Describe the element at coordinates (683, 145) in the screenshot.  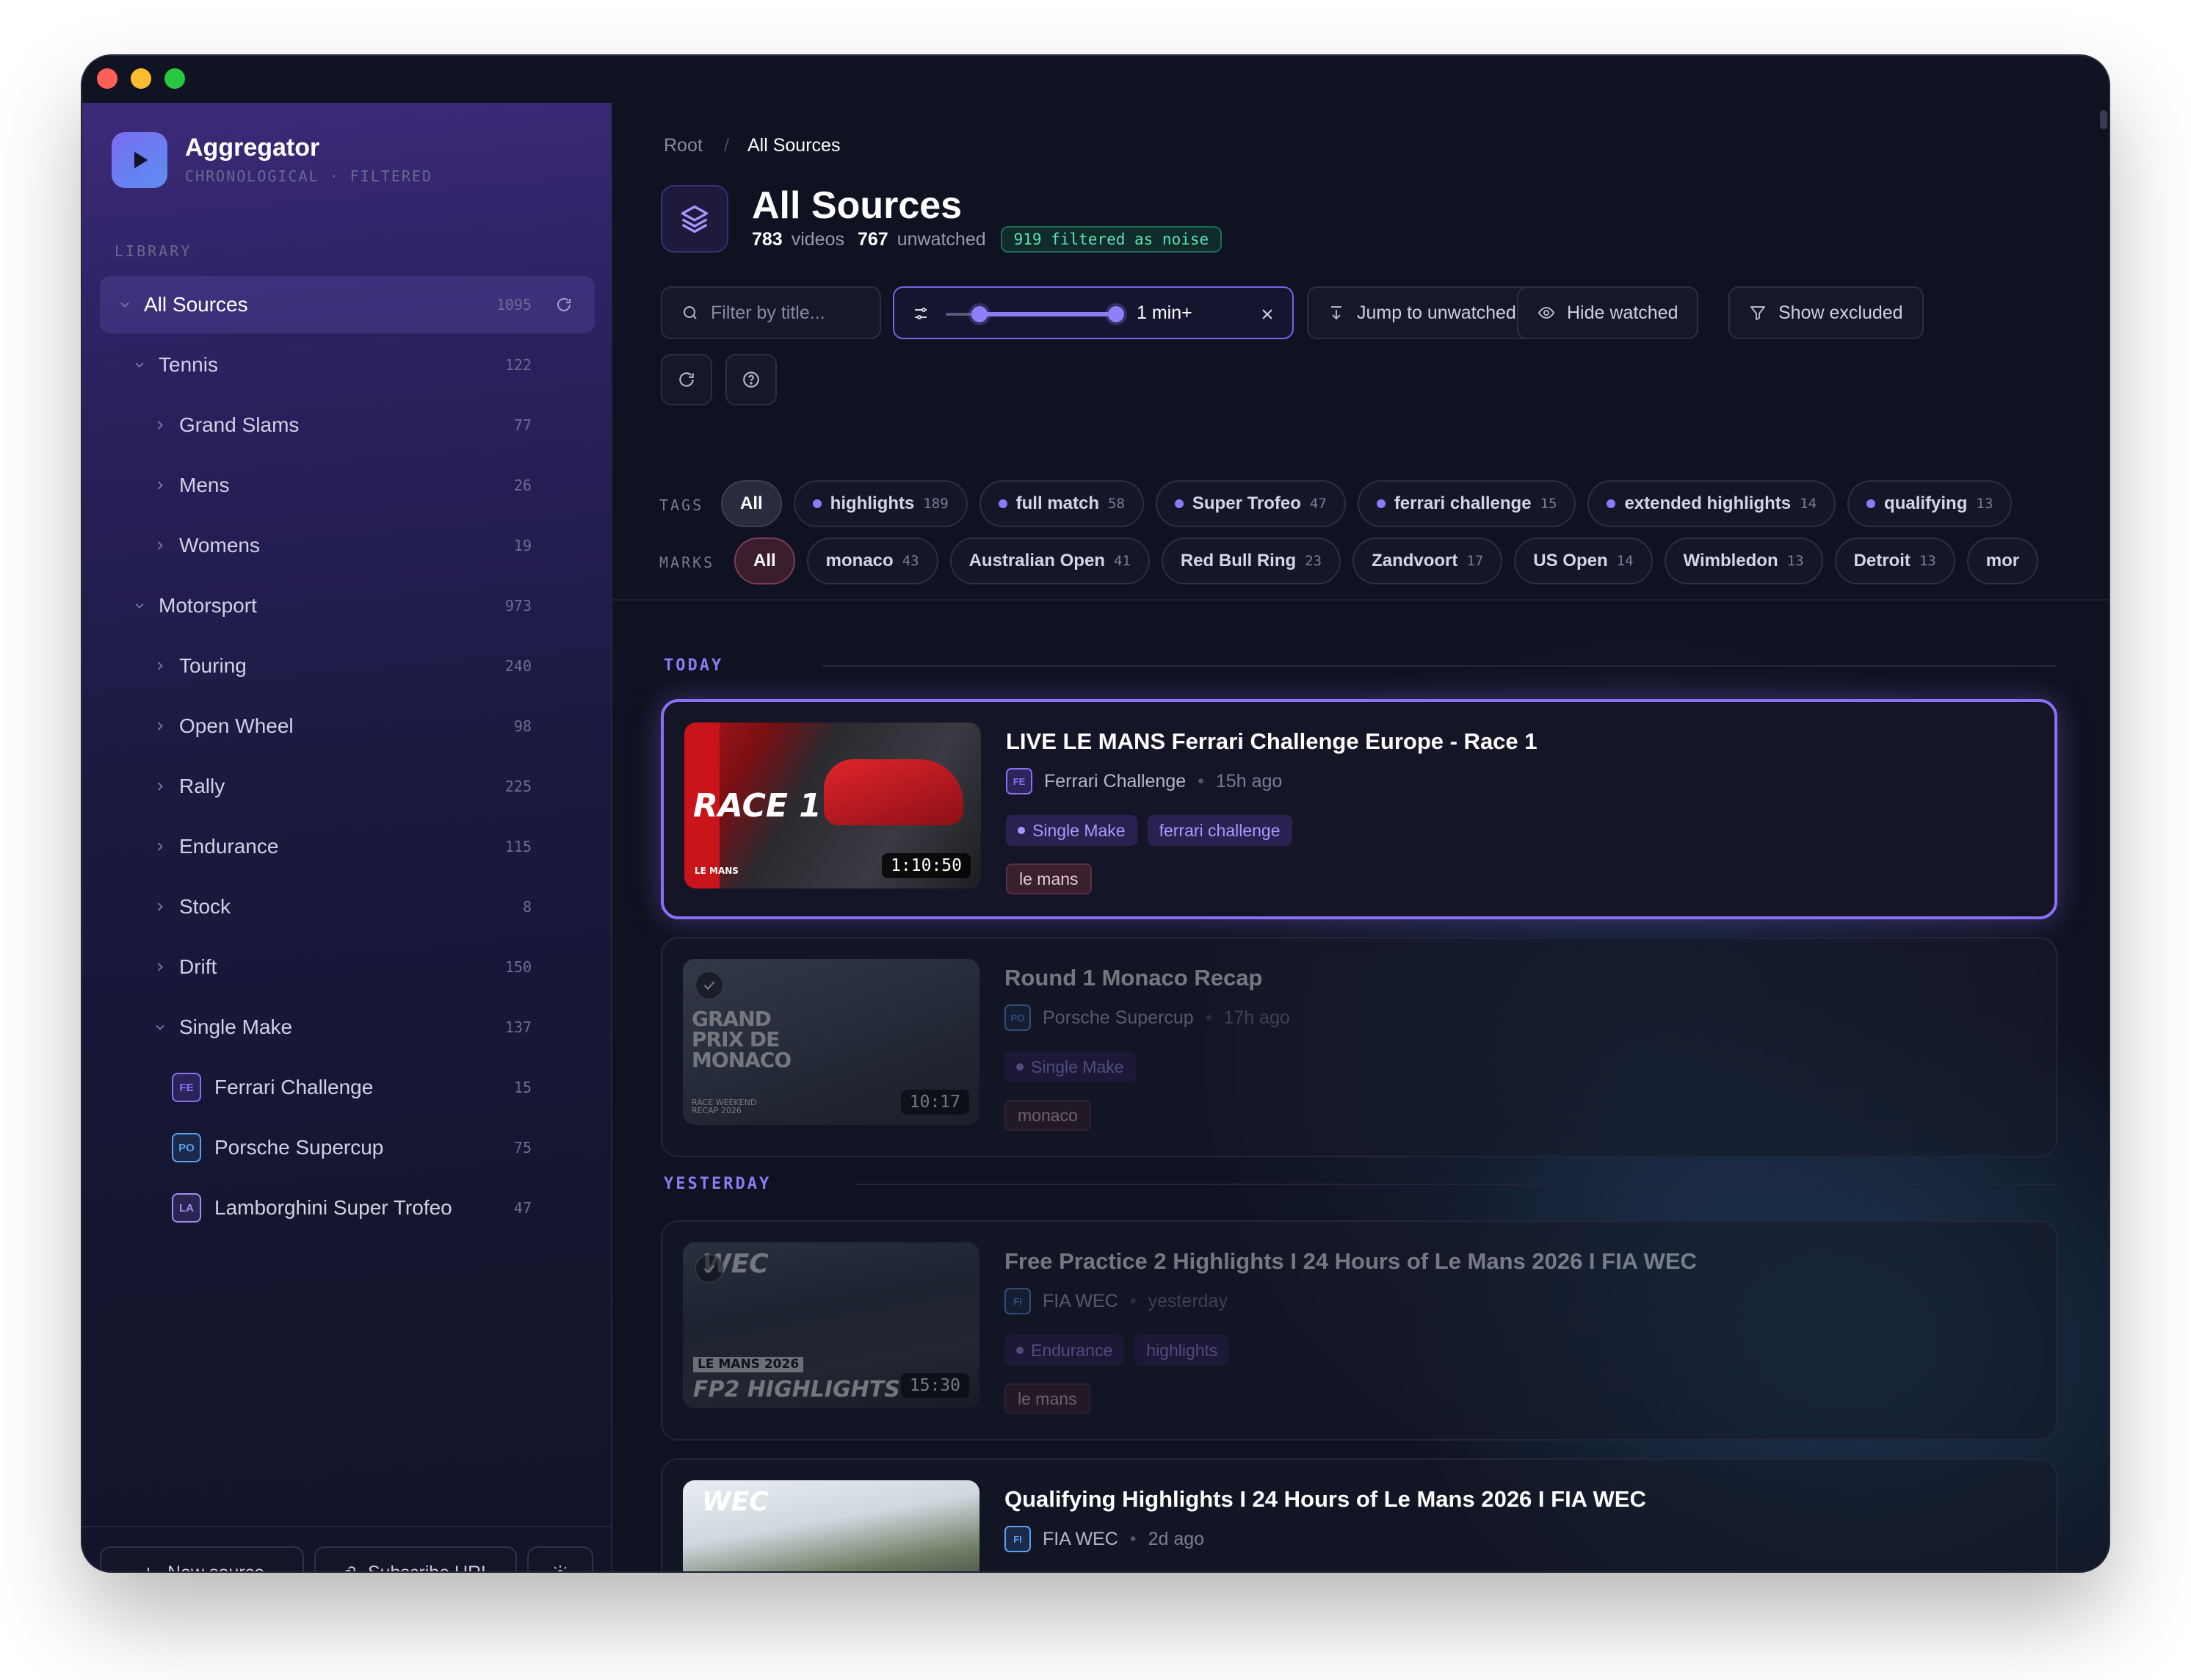
I see `breadcrumb-root: Root` at that location.